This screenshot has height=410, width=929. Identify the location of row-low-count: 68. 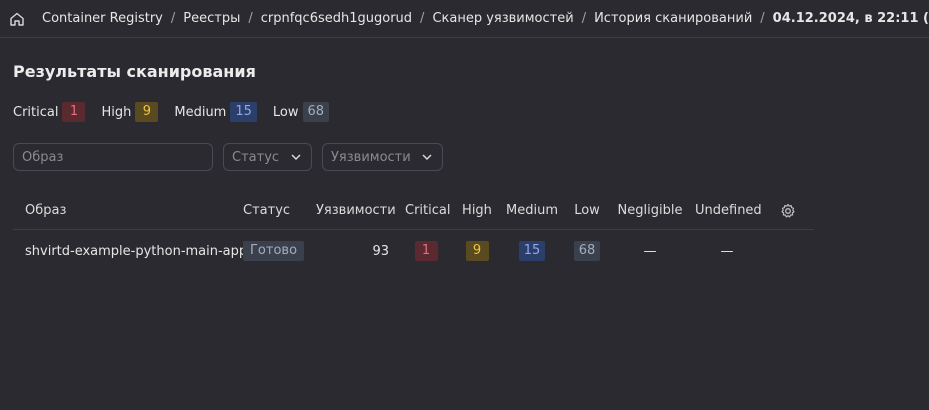
(587, 251).